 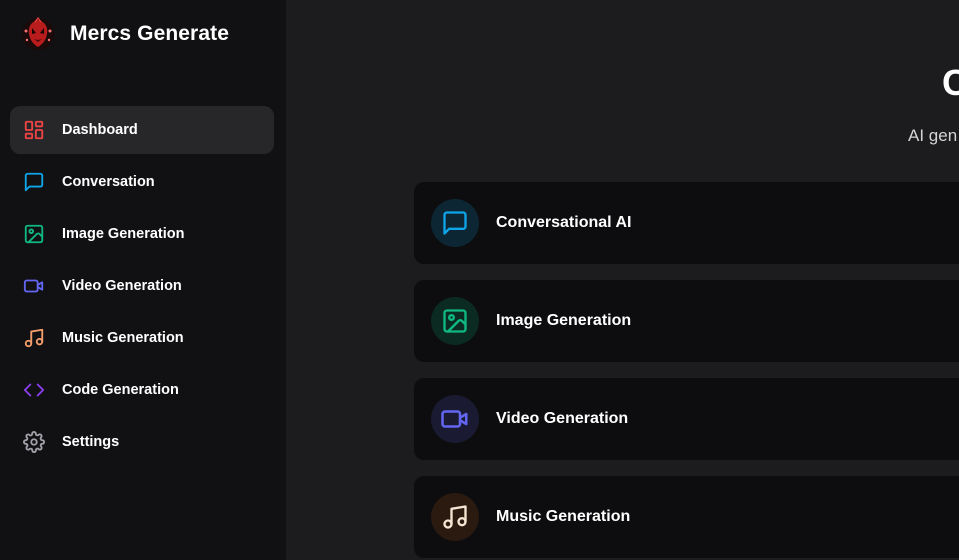 What do you see at coordinates (38, 33) in the screenshot?
I see `mercs-logo-icon` at bounding box center [38, 33].